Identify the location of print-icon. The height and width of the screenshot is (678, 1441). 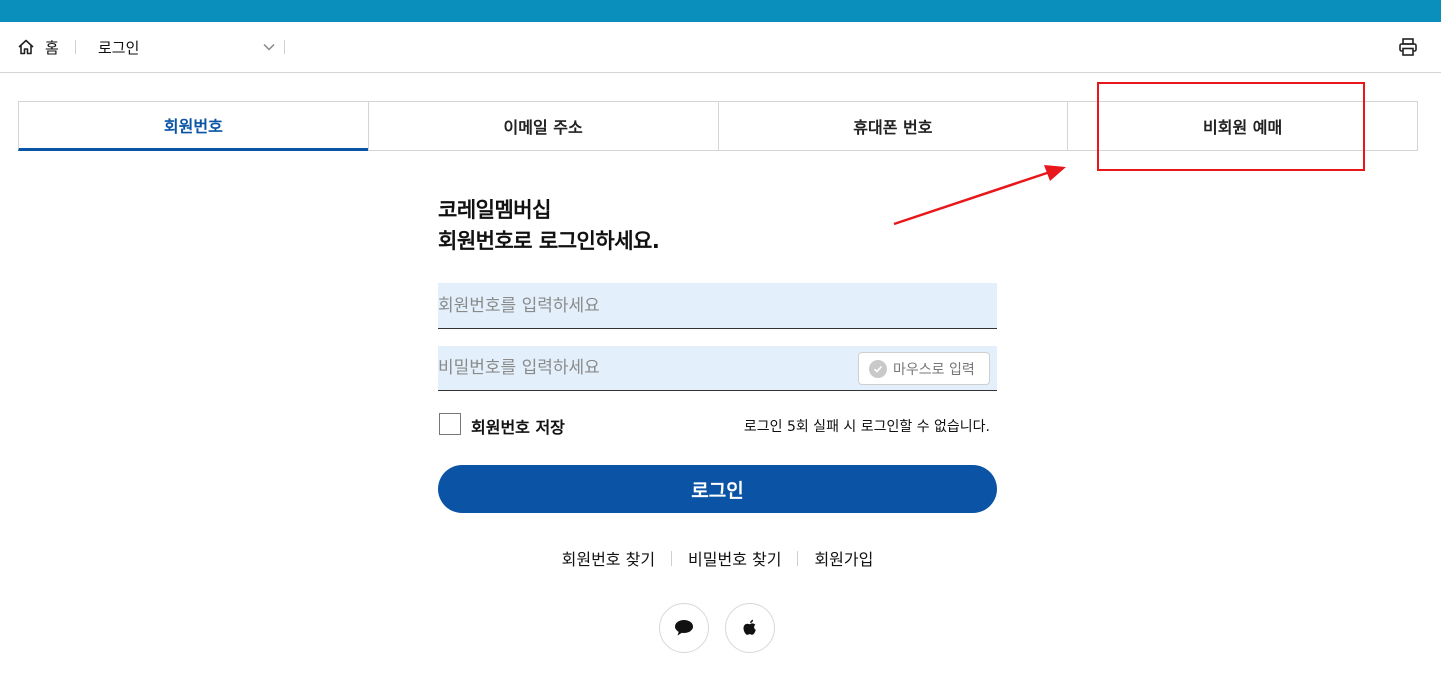
(1408, 47).